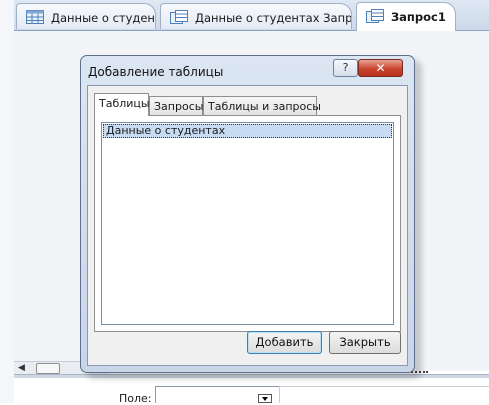  I want to click on tab-query1: Запрос1, so click(406, 16).